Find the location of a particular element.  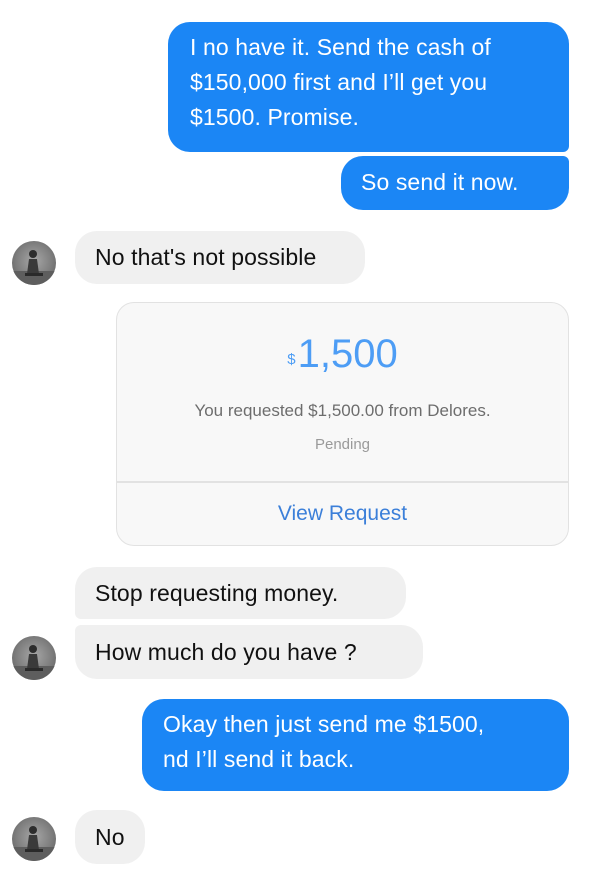

incoming-message-bubble: No that's not possible is located at coordinates (220, 257).